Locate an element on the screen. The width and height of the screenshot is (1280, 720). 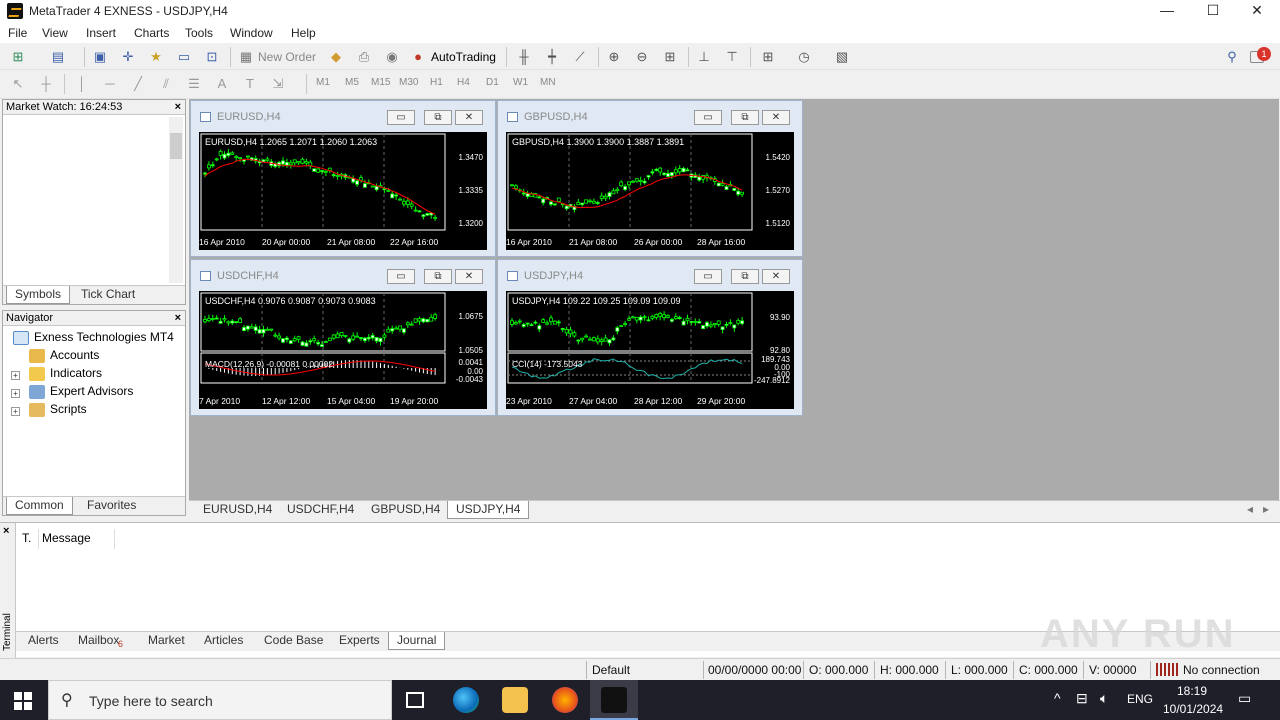
chart-tab-usdjpy: USDJPY,H4 is located at coordinates (488, 510).